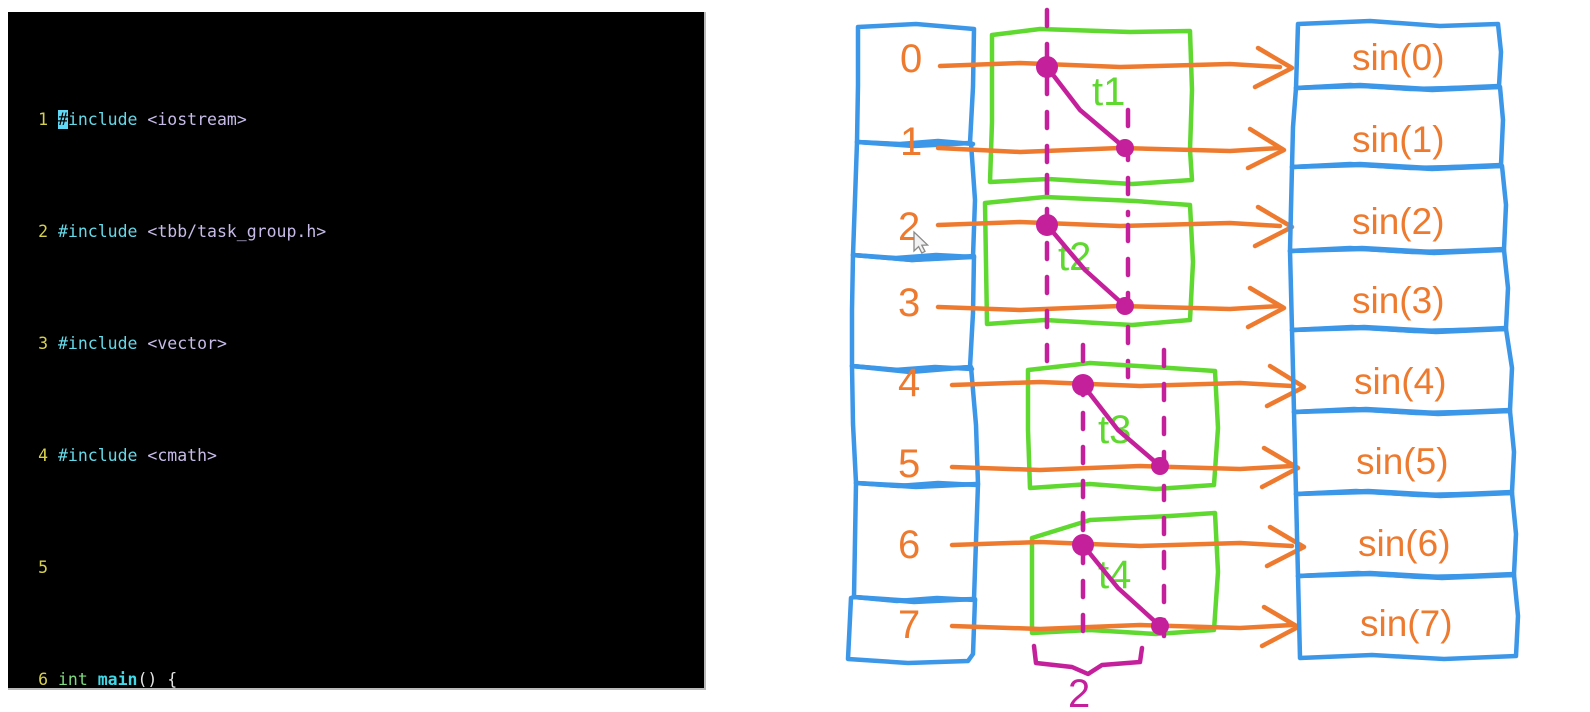 Image resolution: width=1590 pixels, height=712 pixels. What do you see at coordinates (909, 545) in the screenshot?
I see `input-index-label: 6` at bounding box center [909, 545].